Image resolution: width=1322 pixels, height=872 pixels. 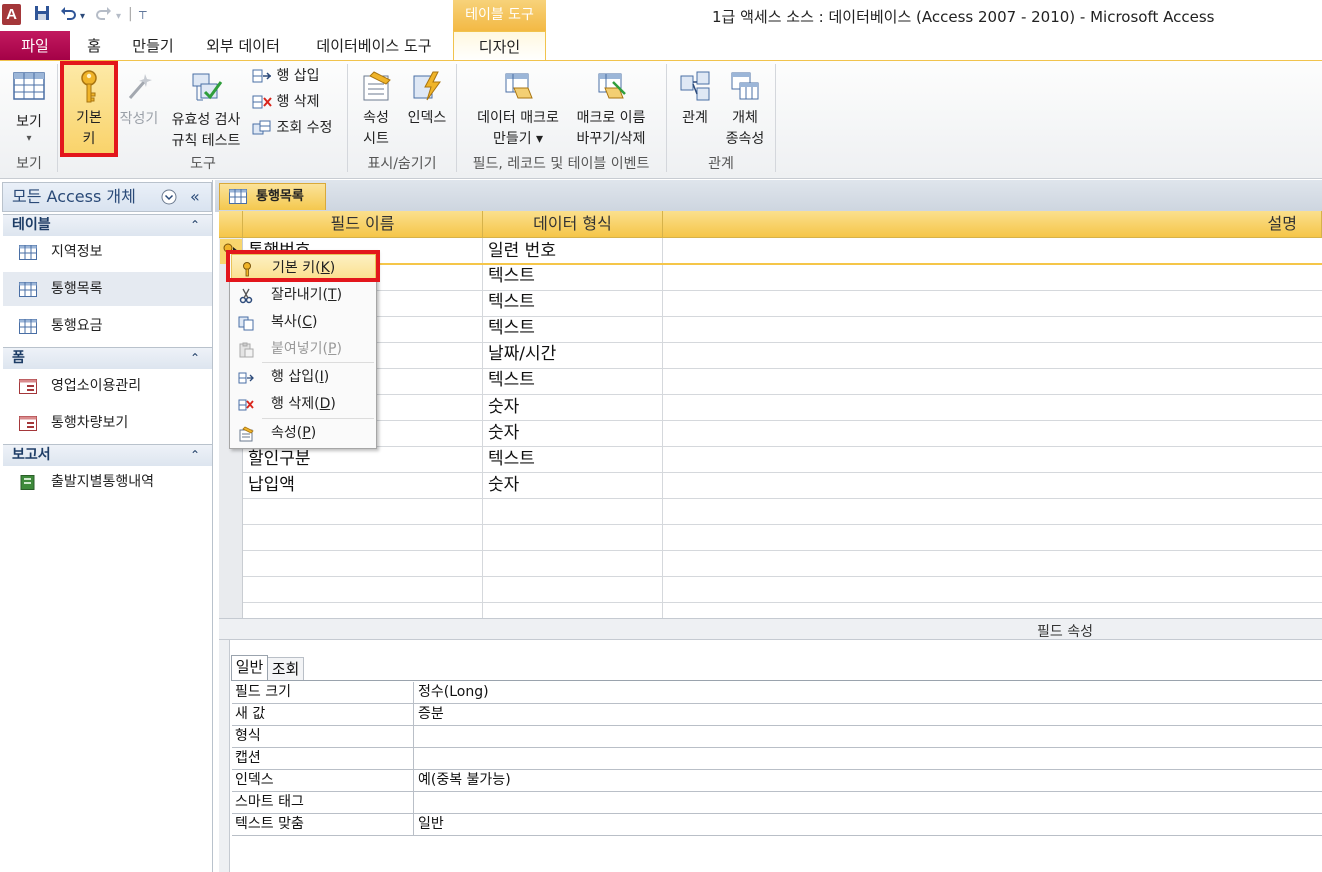 What do you see at coordinates (777, 759) in the screenshot?
I see `property-row-caption: 캡션` at bounding box center [777, 759].